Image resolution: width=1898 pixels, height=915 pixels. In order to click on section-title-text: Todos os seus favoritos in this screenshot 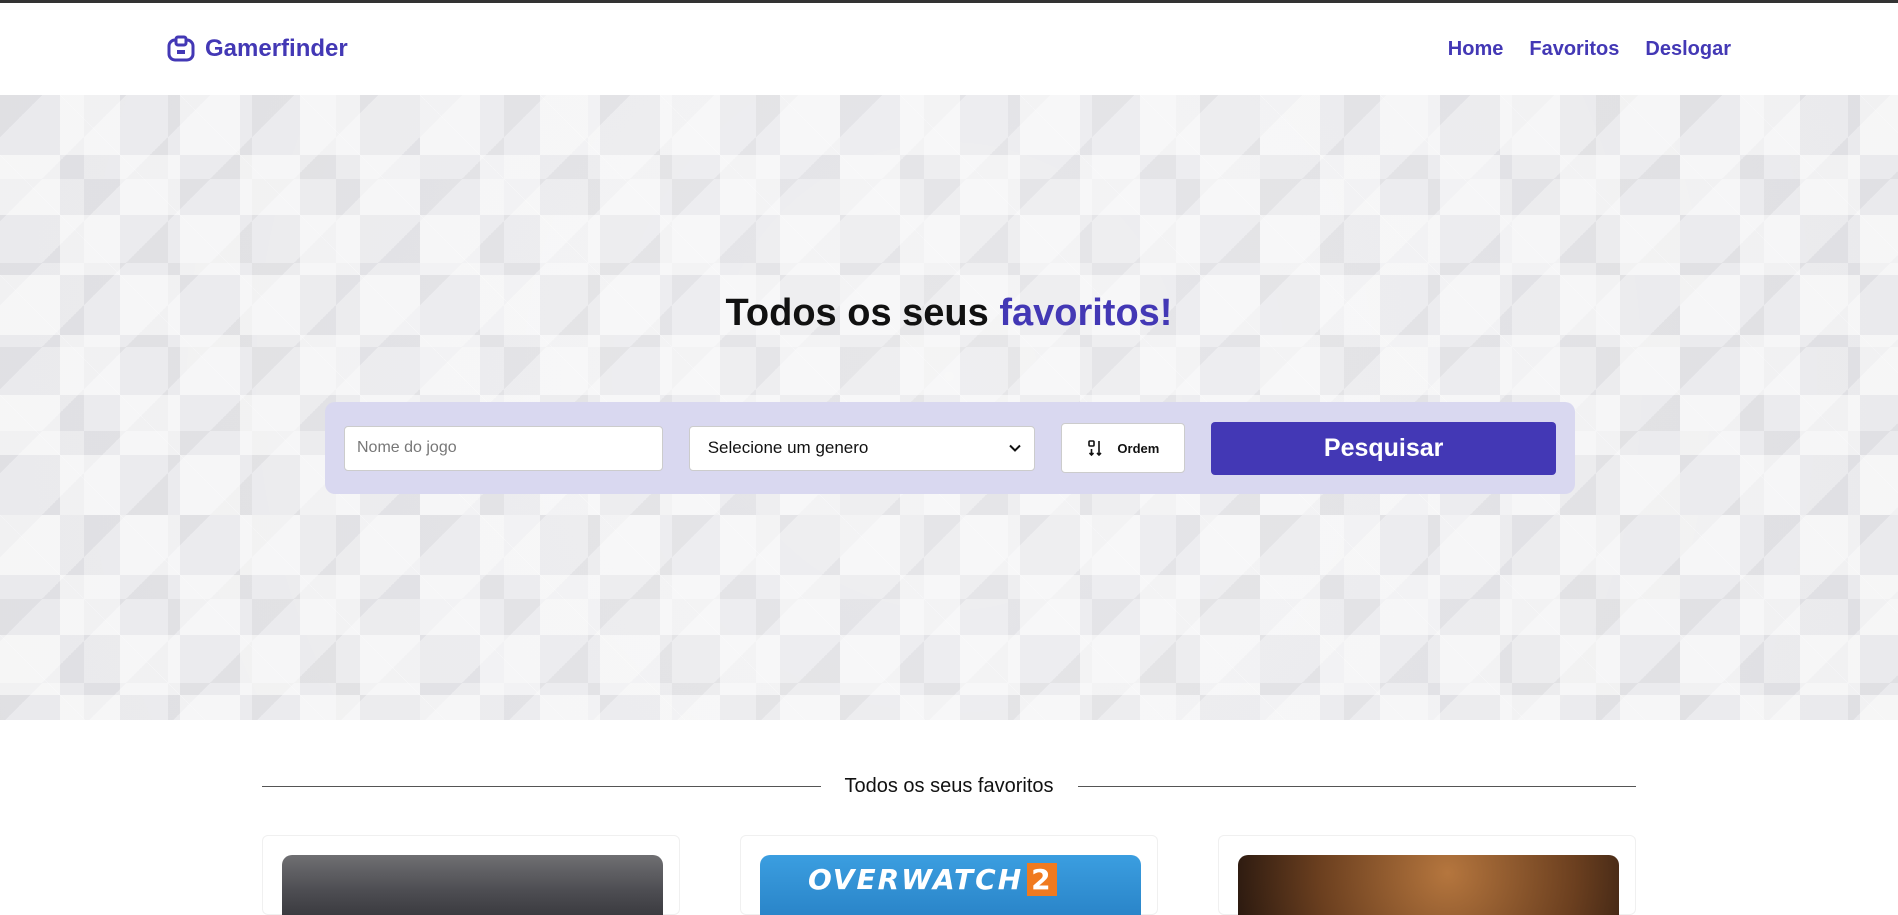, I will do `click(949, 786)`.